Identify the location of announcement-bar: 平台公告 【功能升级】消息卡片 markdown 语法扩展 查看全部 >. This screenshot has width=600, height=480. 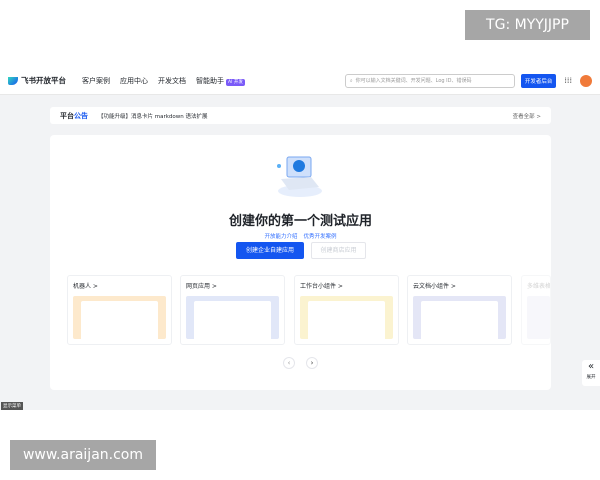
(300, 115).